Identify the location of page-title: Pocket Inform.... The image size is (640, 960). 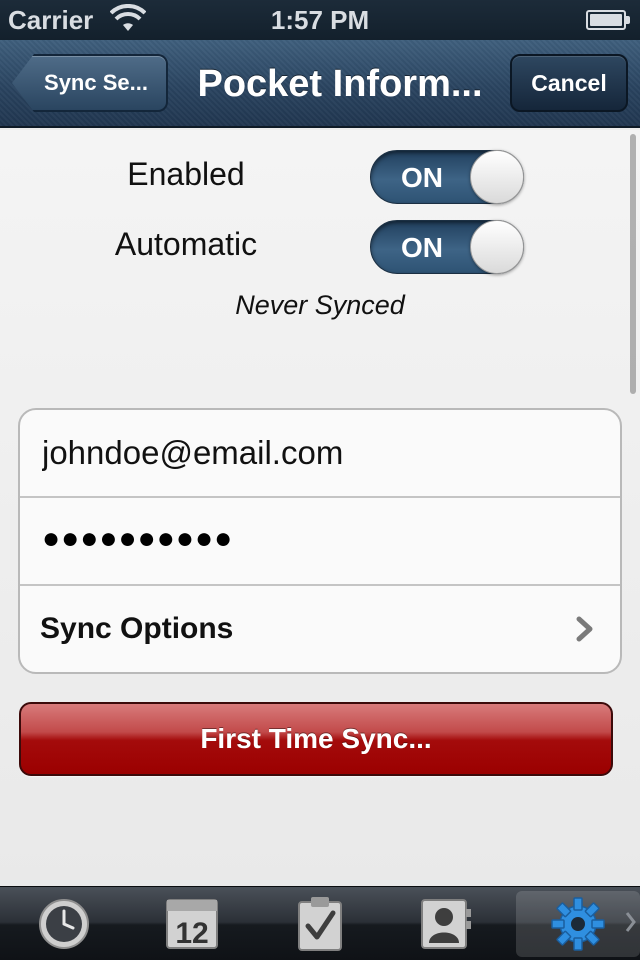
(340, 84).